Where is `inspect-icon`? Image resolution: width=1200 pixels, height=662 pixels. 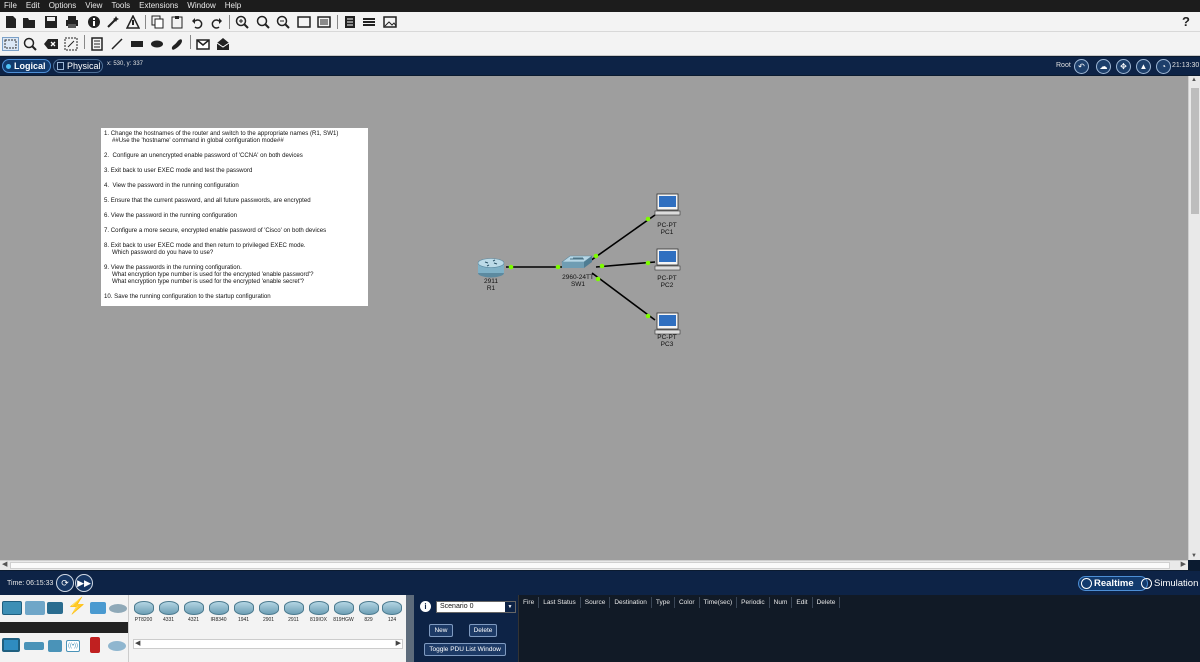
inspect-icon is located at coordinates (30, 44).